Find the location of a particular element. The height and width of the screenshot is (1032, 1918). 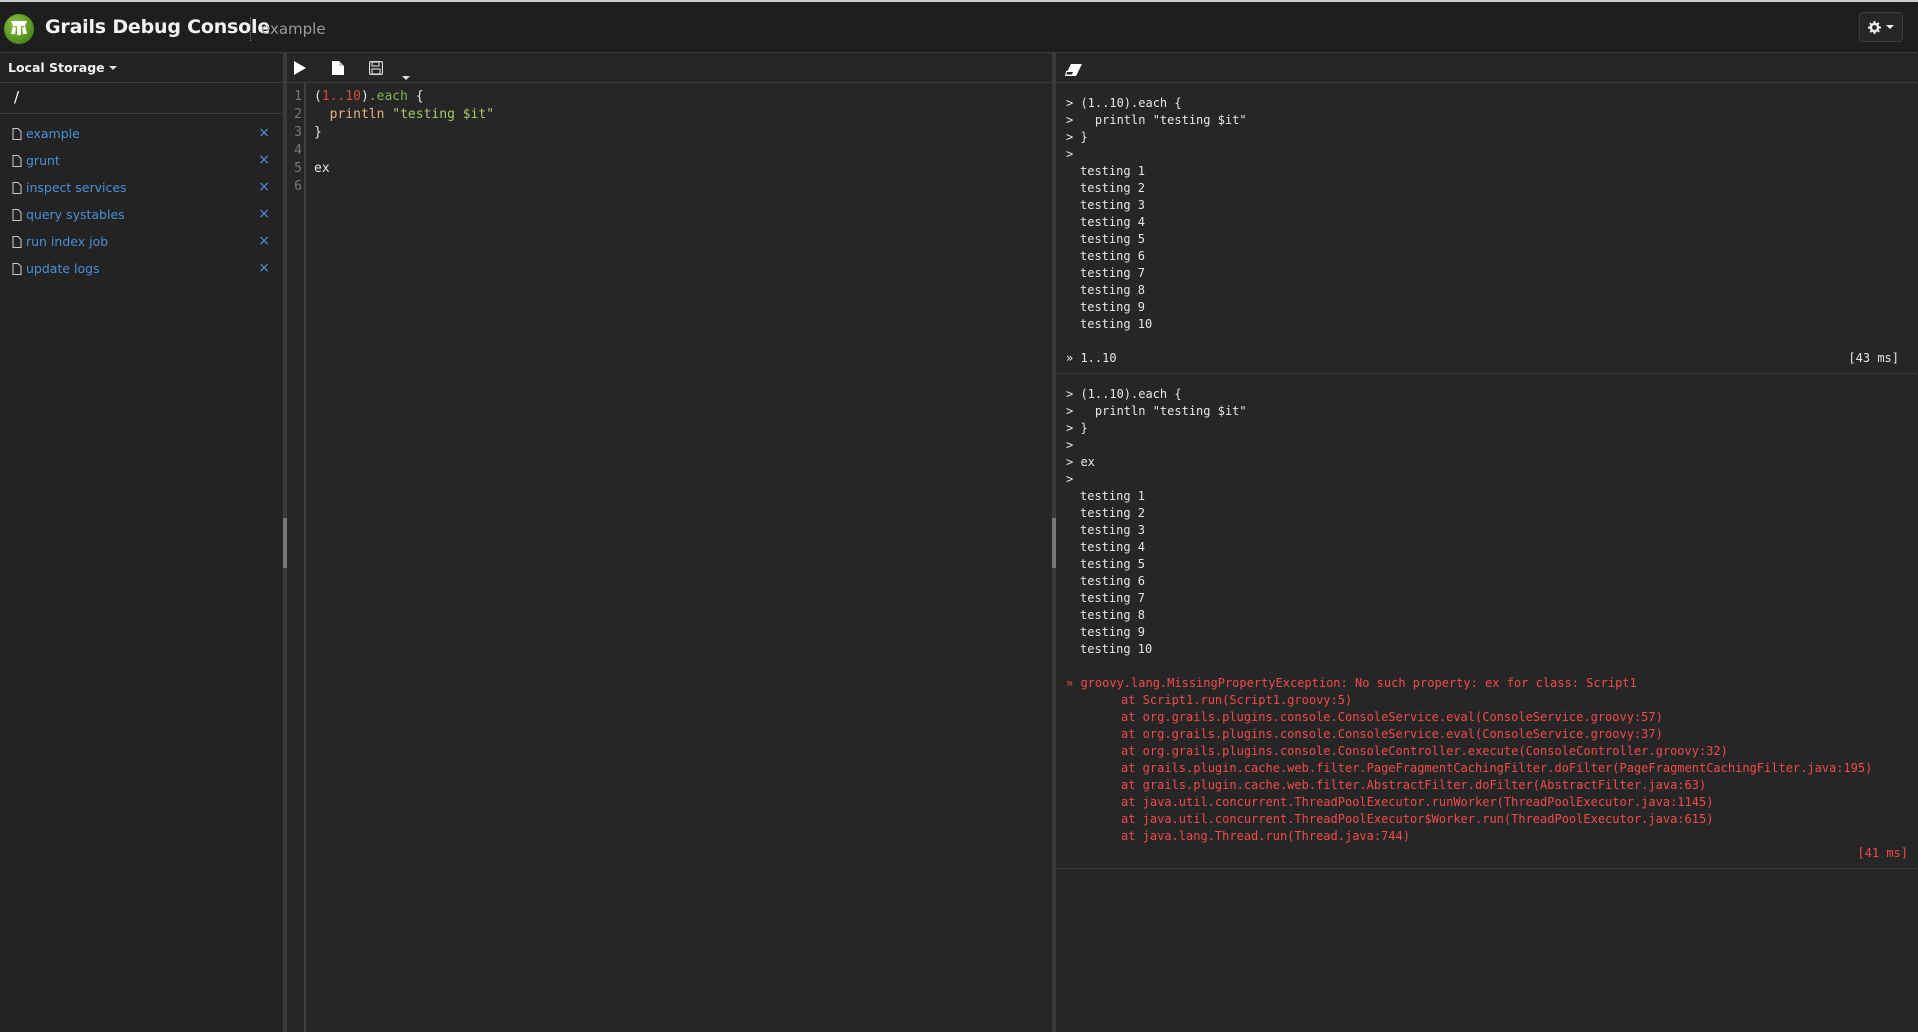

file-item: query systables × is located at coordinates (141, 214).